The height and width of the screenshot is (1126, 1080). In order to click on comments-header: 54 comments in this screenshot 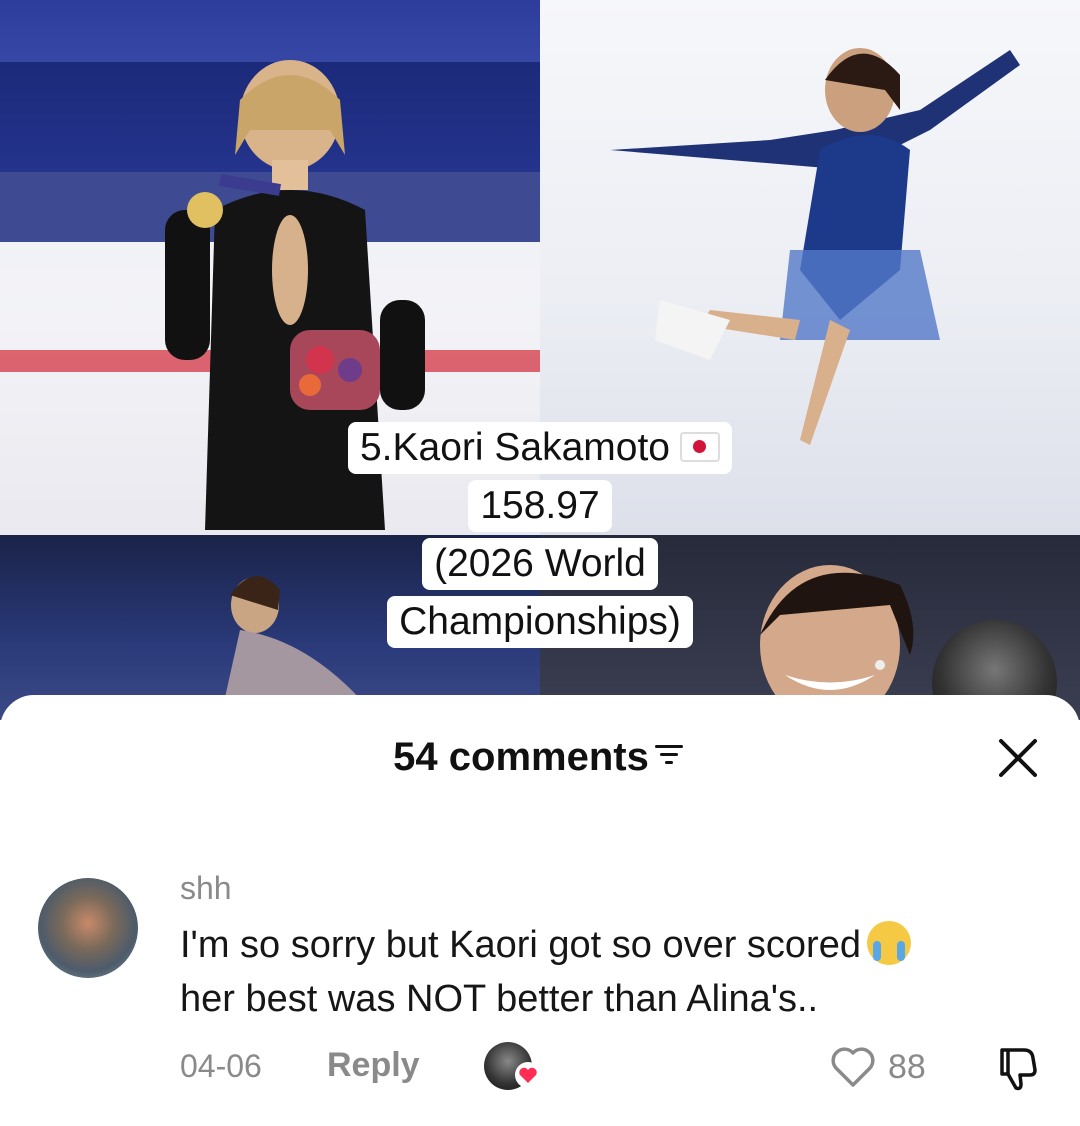, I will do `click(540, 757)`.